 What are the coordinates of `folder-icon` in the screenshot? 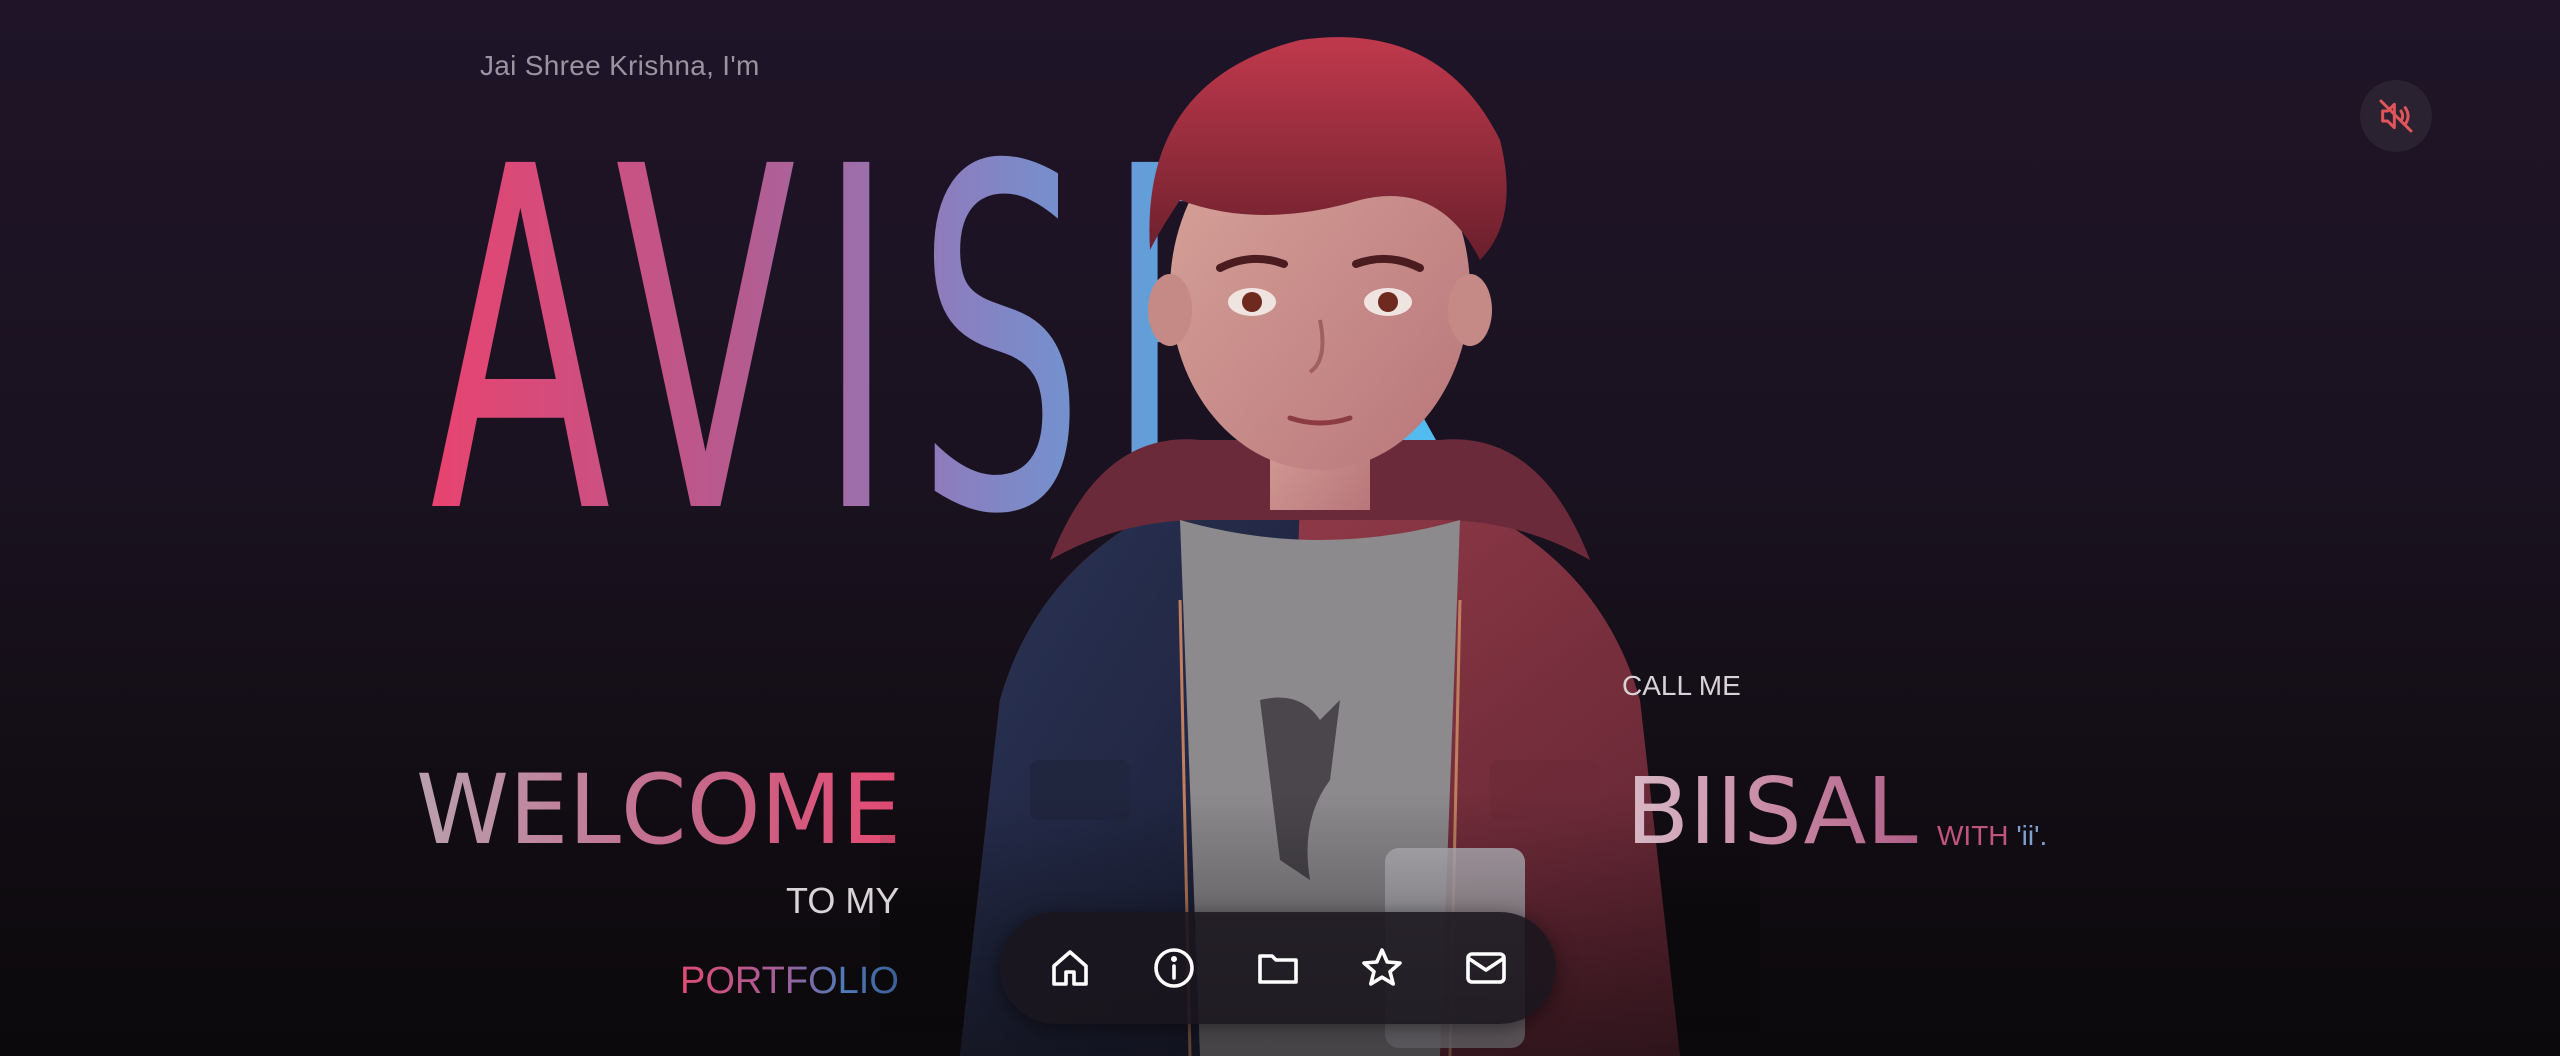 It's located at (1278, 969).